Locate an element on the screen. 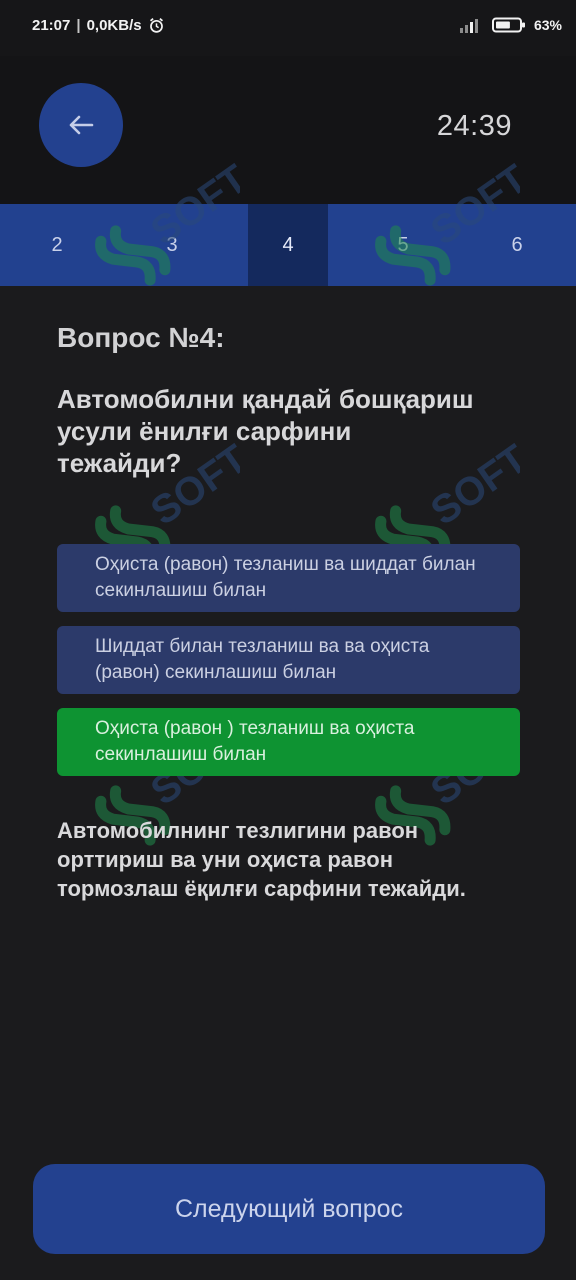  tab-label: 3 is located at coordinates (172, 244).